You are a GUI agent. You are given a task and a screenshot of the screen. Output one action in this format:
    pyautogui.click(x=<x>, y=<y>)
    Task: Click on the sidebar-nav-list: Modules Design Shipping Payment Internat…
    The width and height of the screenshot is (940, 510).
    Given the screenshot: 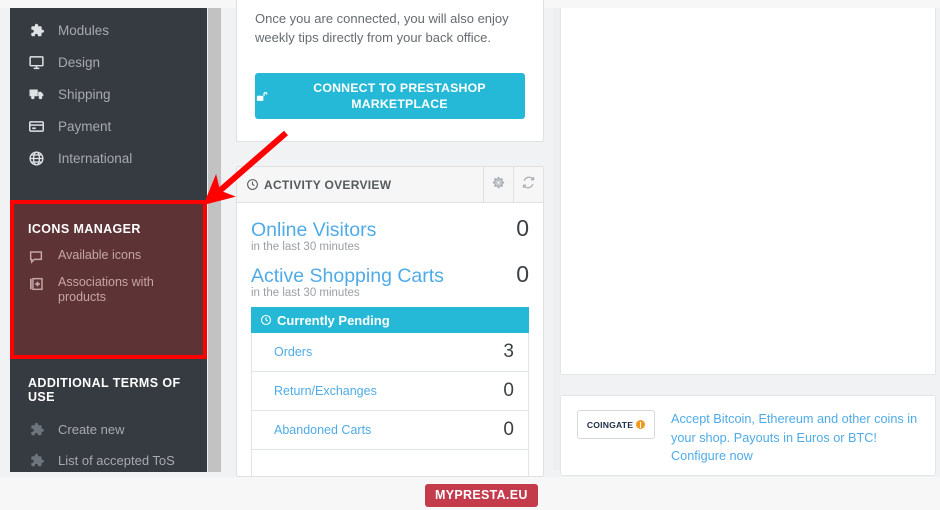 What is the action you would take?
    pyautogui.click(x=108, y=91)
    